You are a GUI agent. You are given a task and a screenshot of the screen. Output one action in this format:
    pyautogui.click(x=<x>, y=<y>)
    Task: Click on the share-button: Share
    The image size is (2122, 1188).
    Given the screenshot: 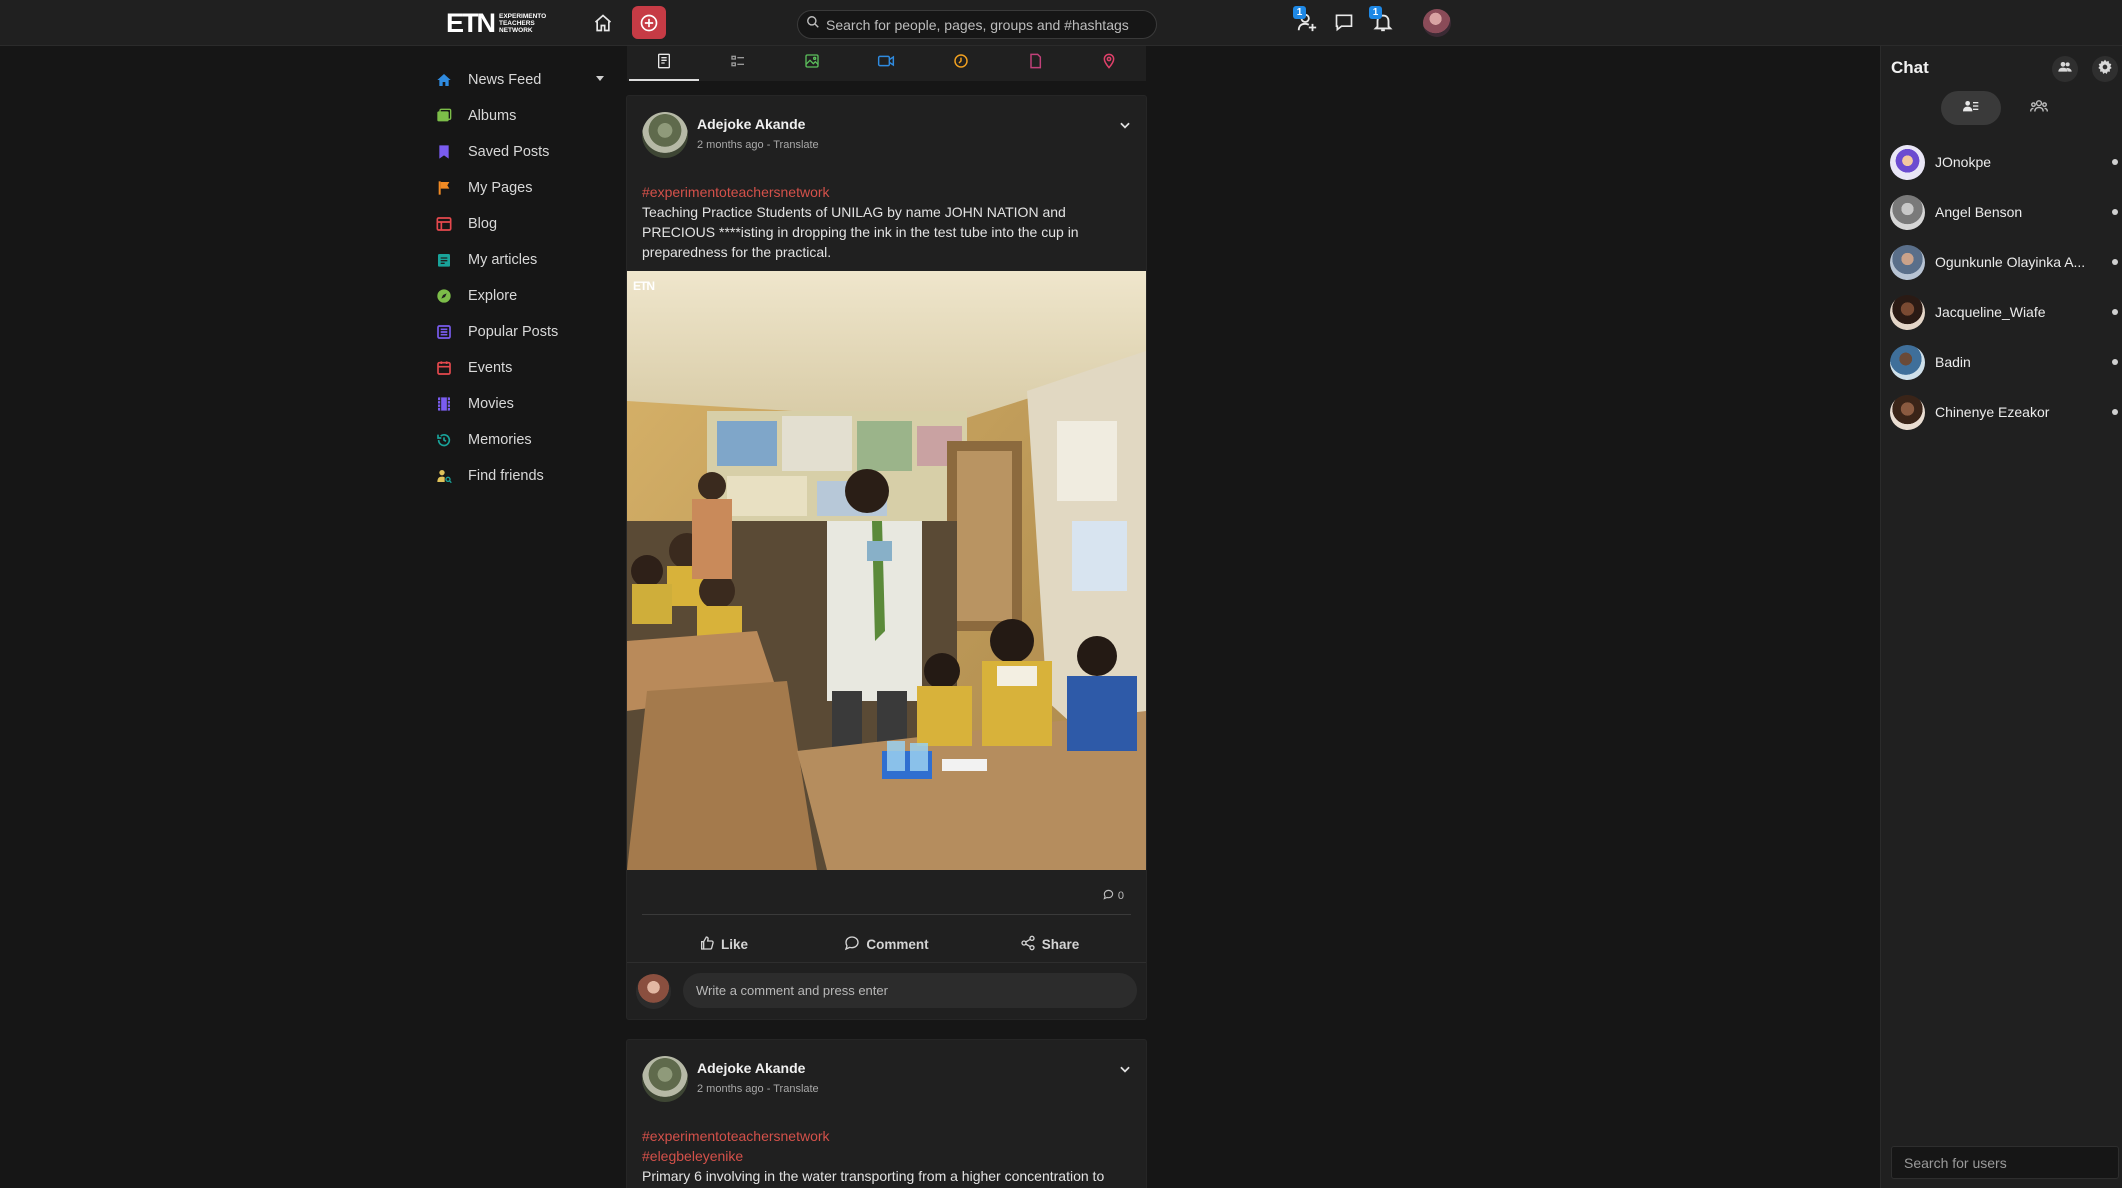 What is the action you would take?
    pyautogui.click(x=1049, y=944)
    